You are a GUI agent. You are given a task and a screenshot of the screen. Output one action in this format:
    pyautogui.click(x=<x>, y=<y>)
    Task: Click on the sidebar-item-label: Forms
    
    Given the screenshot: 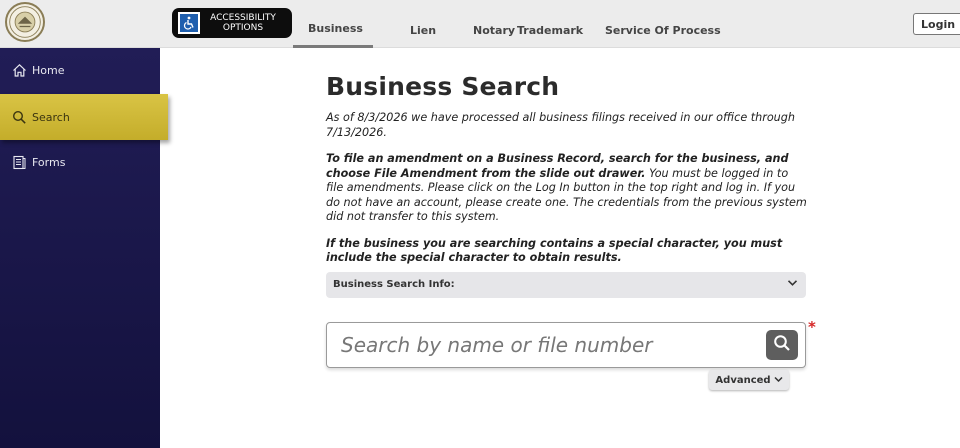 What is the action you would take?
    pyautogui.click(x=49, y=162)
    